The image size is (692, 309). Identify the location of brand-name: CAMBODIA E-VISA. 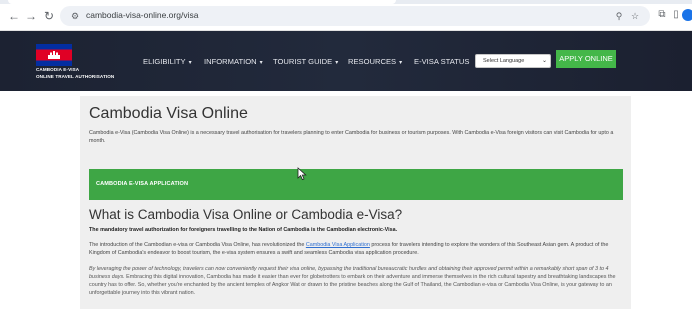
(57, 69).